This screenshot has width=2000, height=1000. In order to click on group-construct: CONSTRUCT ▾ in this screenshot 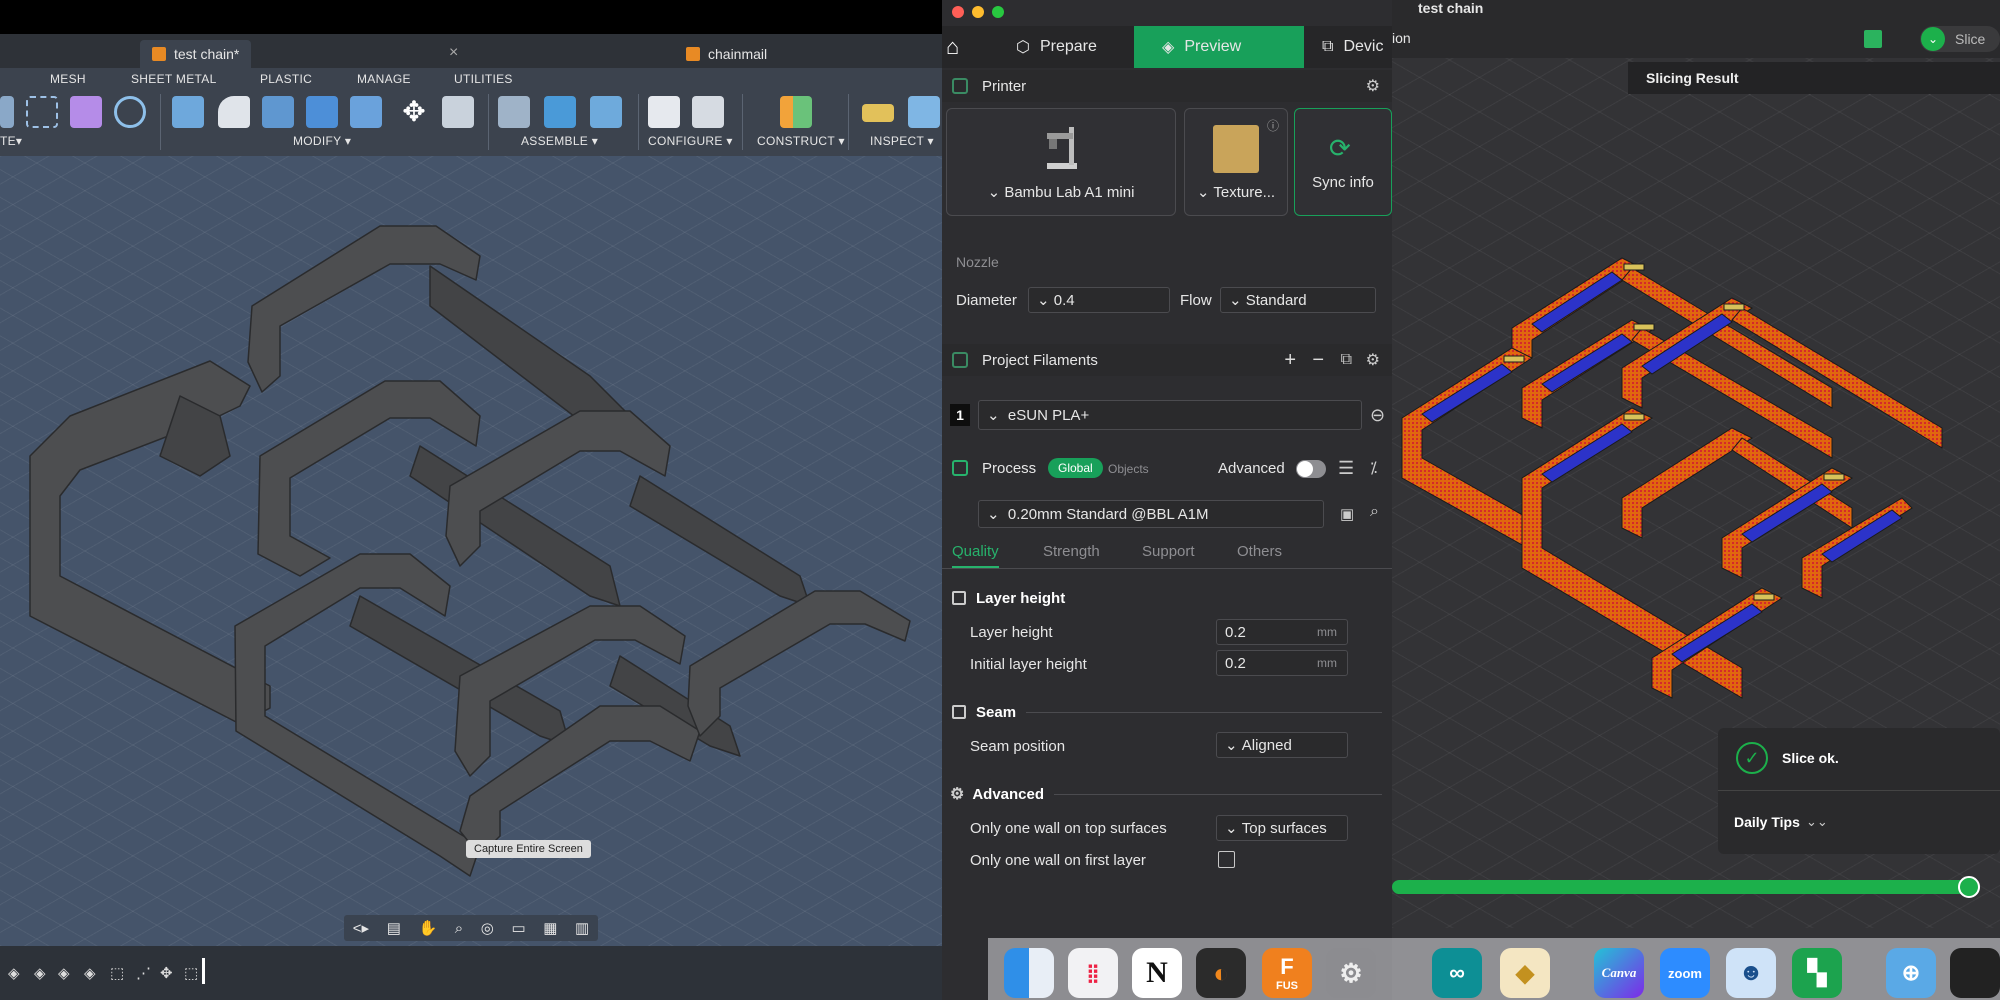, I will do `click(801, 141)`.